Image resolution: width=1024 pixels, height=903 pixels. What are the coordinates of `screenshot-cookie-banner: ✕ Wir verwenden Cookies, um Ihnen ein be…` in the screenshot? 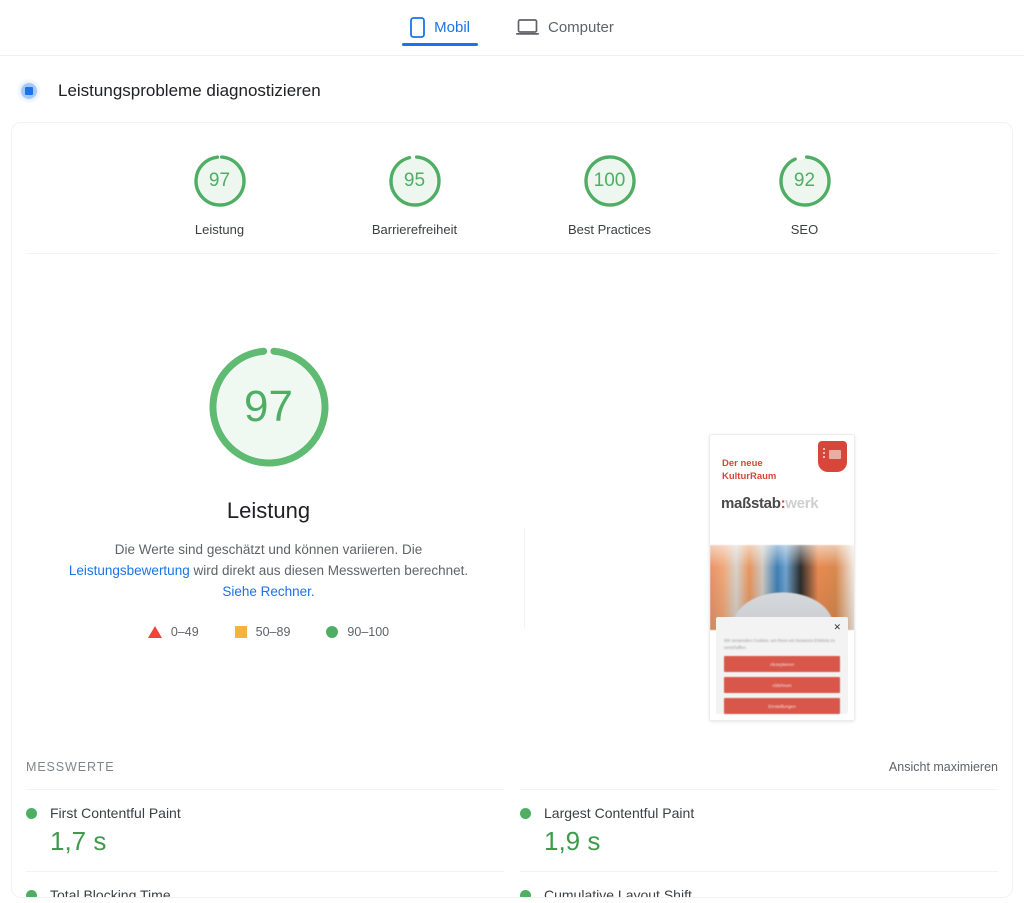 It's located at (782, 665).